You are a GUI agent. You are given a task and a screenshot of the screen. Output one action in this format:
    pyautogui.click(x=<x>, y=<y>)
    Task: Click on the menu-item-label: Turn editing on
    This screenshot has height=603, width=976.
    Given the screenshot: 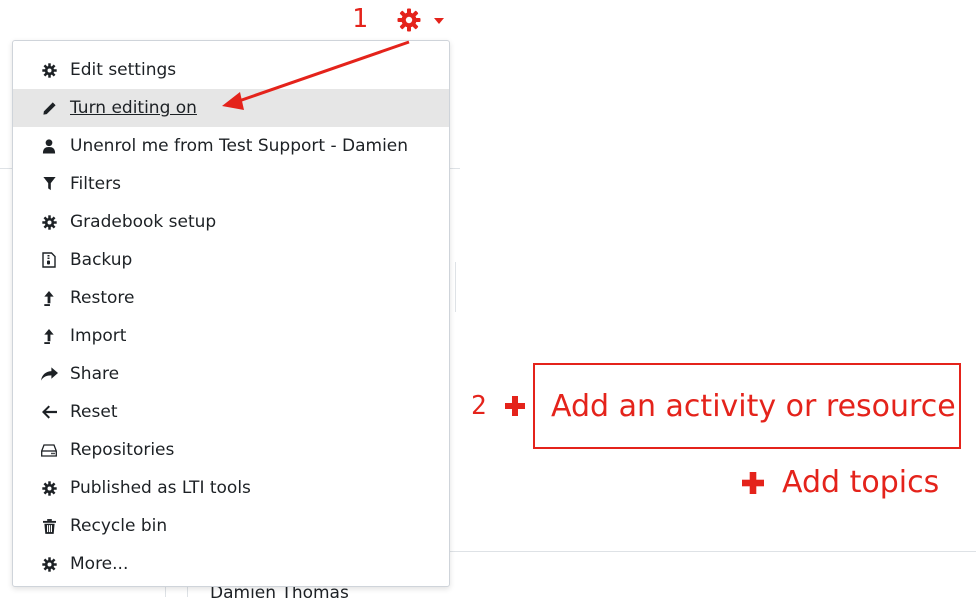 What is the action you would take?
    pyautogui.click(x=133, y=108)
    